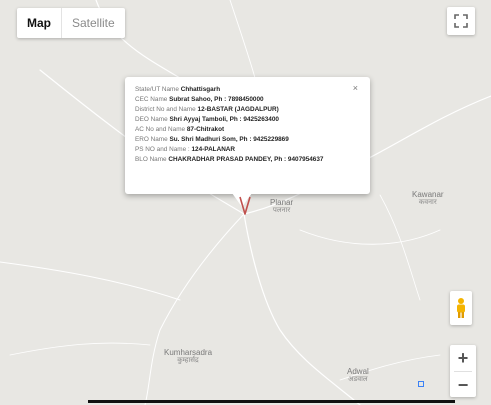  I want to click on info-label: State/UT Name, so click(158, 89).